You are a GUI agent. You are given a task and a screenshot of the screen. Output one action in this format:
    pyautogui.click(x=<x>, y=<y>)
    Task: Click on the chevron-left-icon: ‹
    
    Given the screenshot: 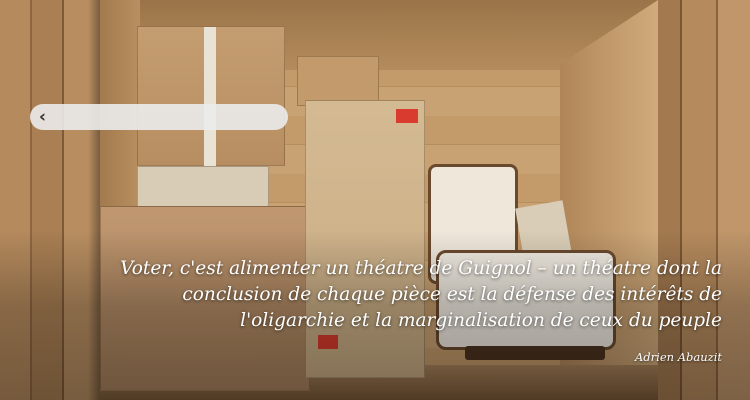 What is the action you would take?
    pyautogui.click(x=42, y=117)
    